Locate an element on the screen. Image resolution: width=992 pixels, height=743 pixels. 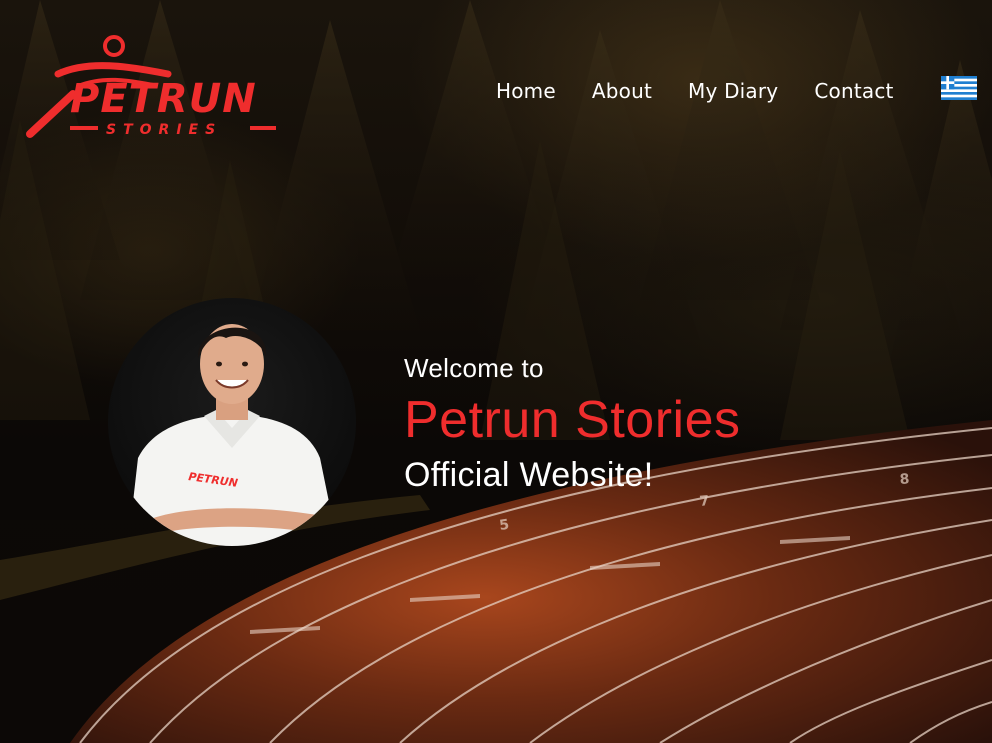
svg-text: 8 is located at coordinates (904, 479).